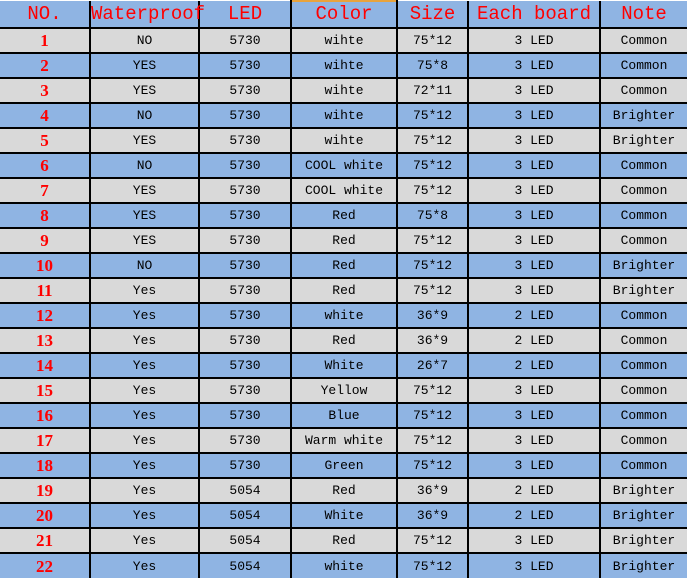  Describe the element at coordinates (344, 441) in the screenshot. I see `cell-color: Warm white` at that location.